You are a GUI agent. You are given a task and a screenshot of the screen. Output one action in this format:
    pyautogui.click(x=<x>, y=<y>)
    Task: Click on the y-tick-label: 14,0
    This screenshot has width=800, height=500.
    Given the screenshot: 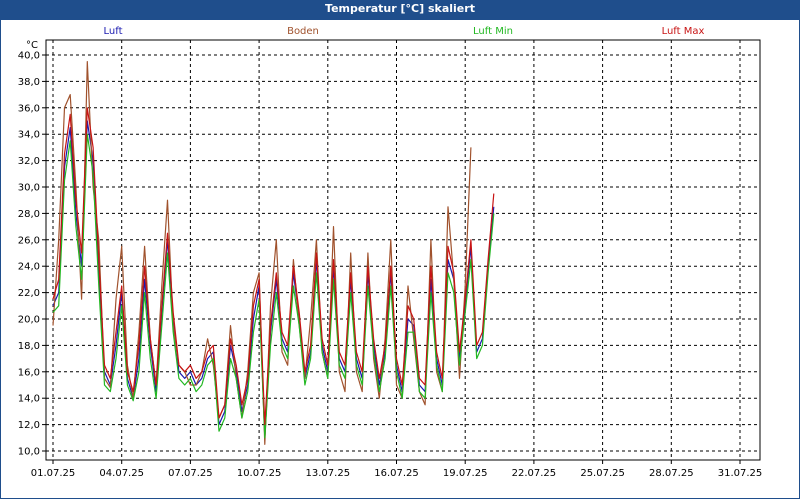 What is the action you would take?
    pyautogui.click(x=29, y=399)
    